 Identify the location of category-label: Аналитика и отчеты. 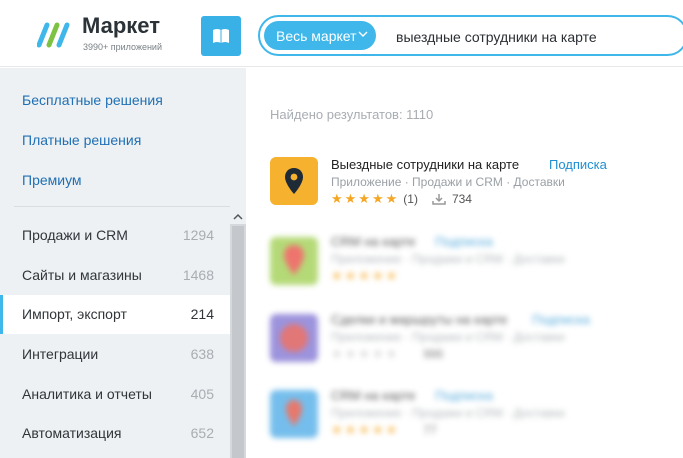
(87, 394).